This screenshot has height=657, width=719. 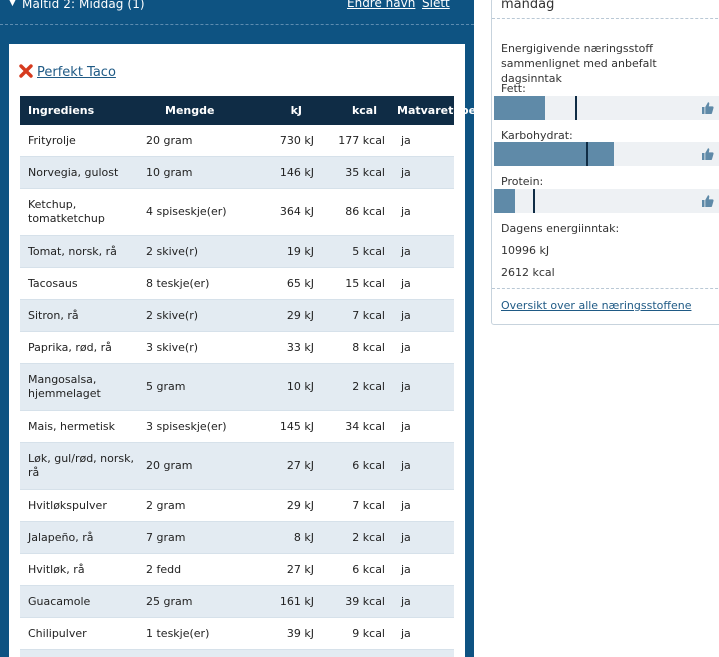 What do you see at coordinates (365, 426) in the screenshot?
I see `ingredient-kcal: 34 kcal` at bounding box center [365, 426].